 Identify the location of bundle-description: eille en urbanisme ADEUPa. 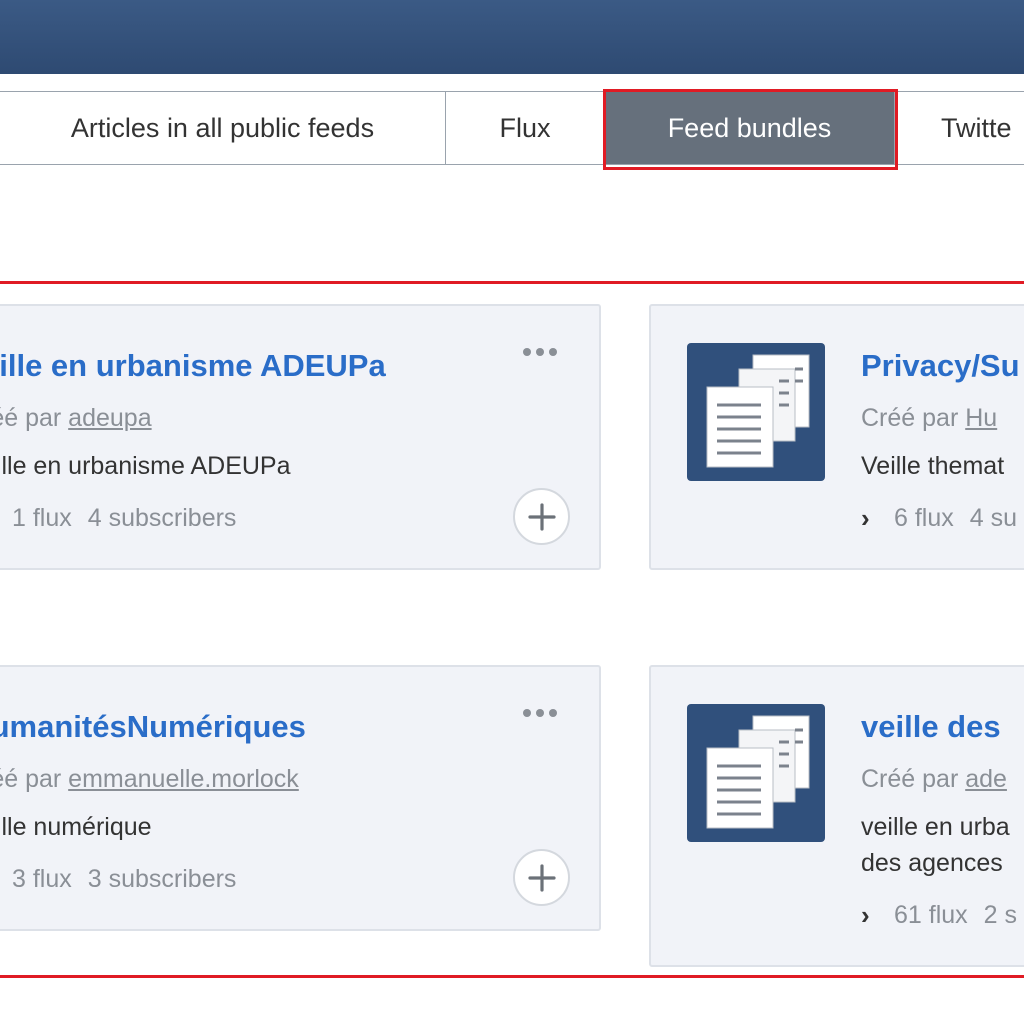
(145, 466).